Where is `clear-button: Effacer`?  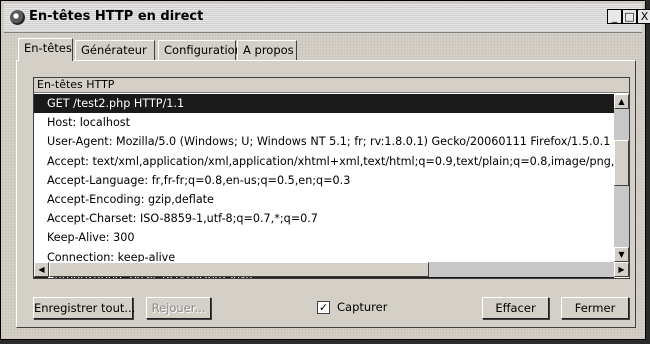
clear-button: Effacer is located at coordinates (515, 308).